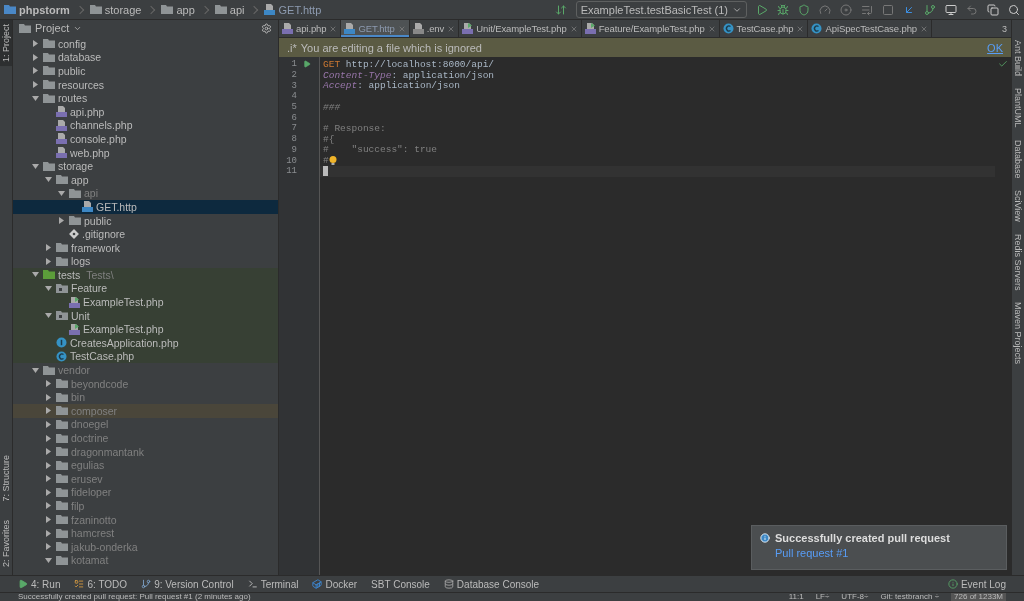 The image size is (1024, 601). What do you see at coordinates (307, 64) in the screenshot?
I see `run-request-icon` at bounding box center [307, 64].